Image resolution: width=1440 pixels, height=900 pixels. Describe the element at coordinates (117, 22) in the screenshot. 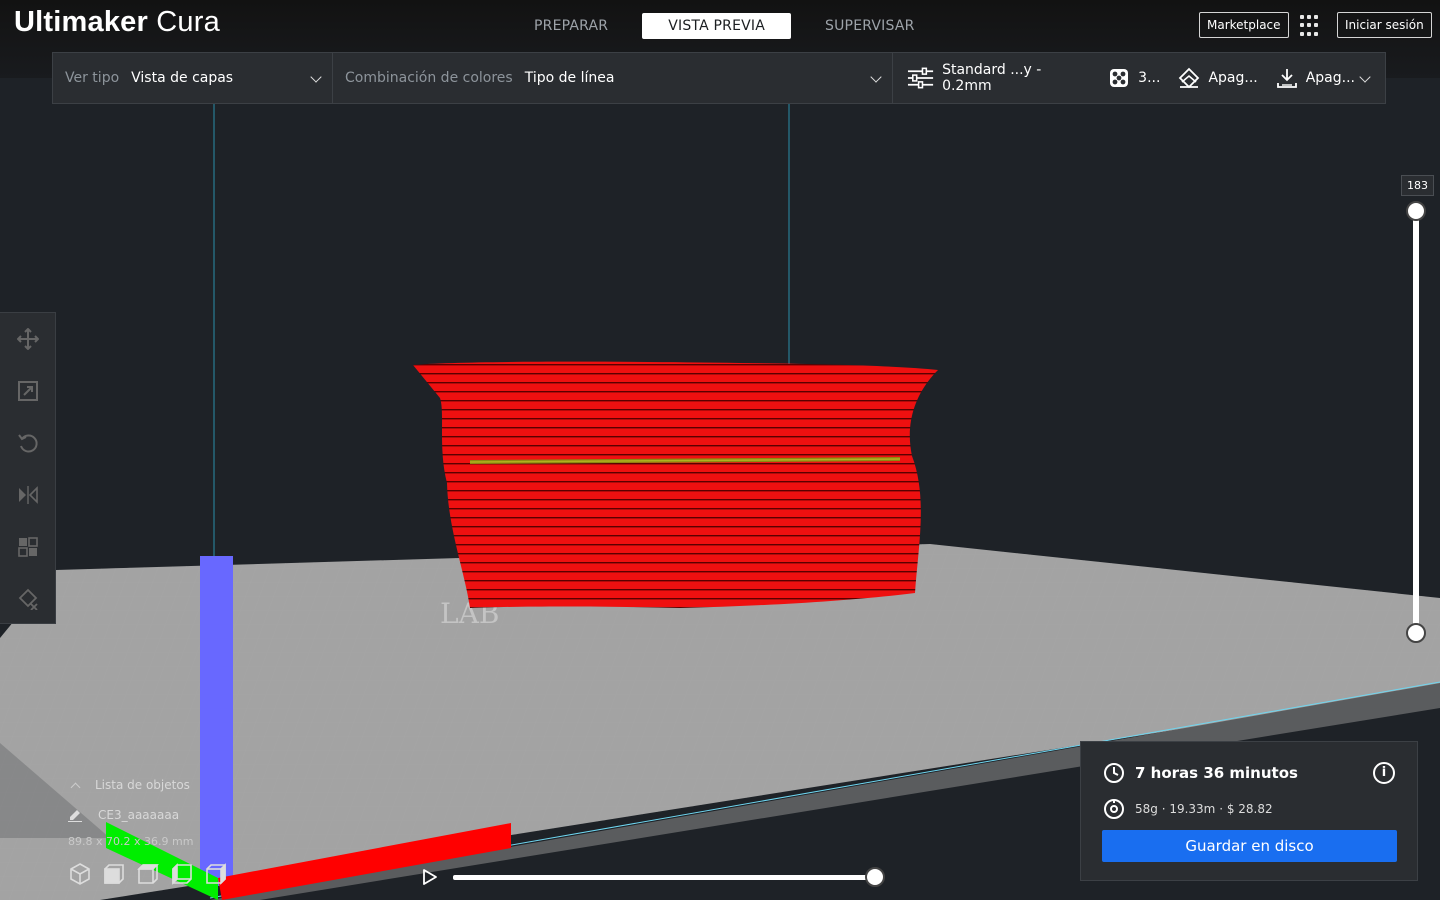

I see `app-logo: Ultimaker Cura` at that location.